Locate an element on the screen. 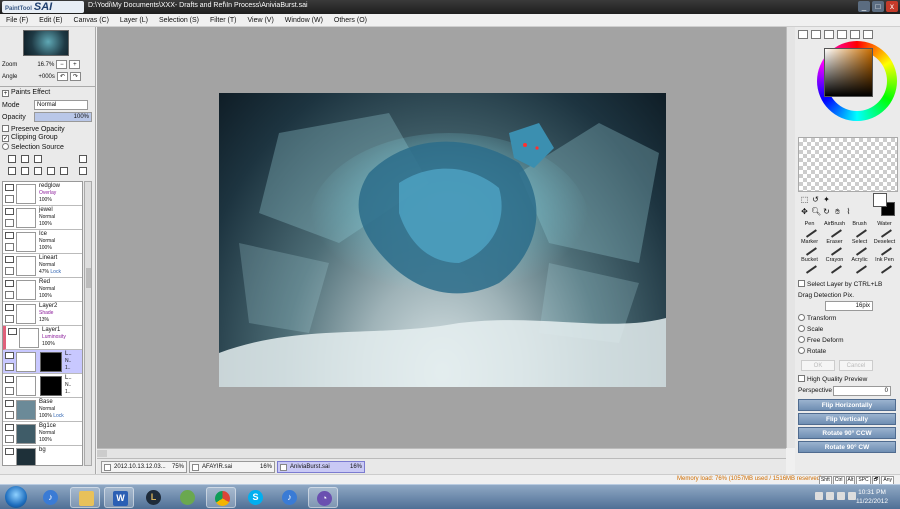 This screenshot has width=900, height=509. clipping-group-checkbox: ✓ is located at coordinates (5, 138).